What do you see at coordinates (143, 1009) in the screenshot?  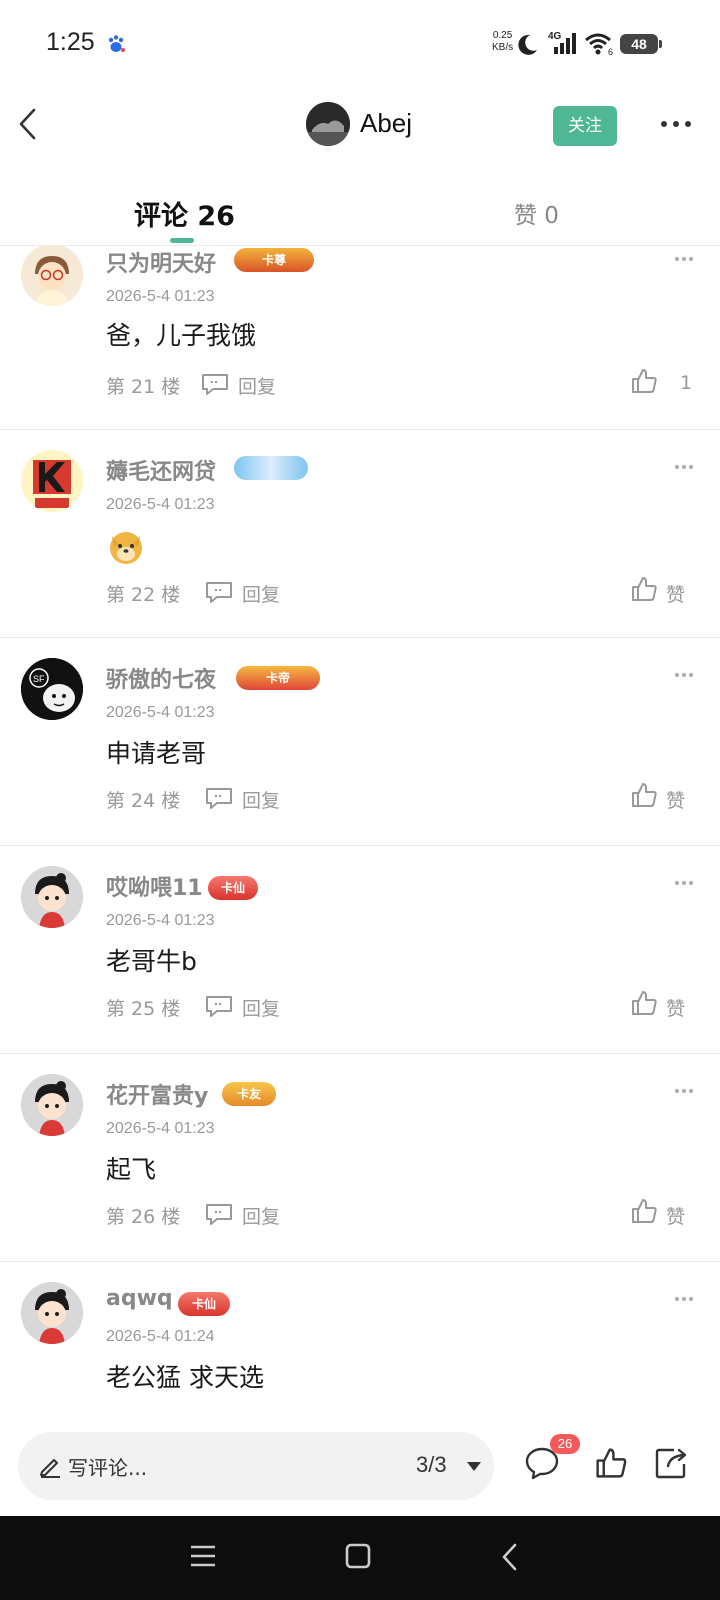 I see `floor-number: 第 25 楼` at bounding box center [143, 1009].